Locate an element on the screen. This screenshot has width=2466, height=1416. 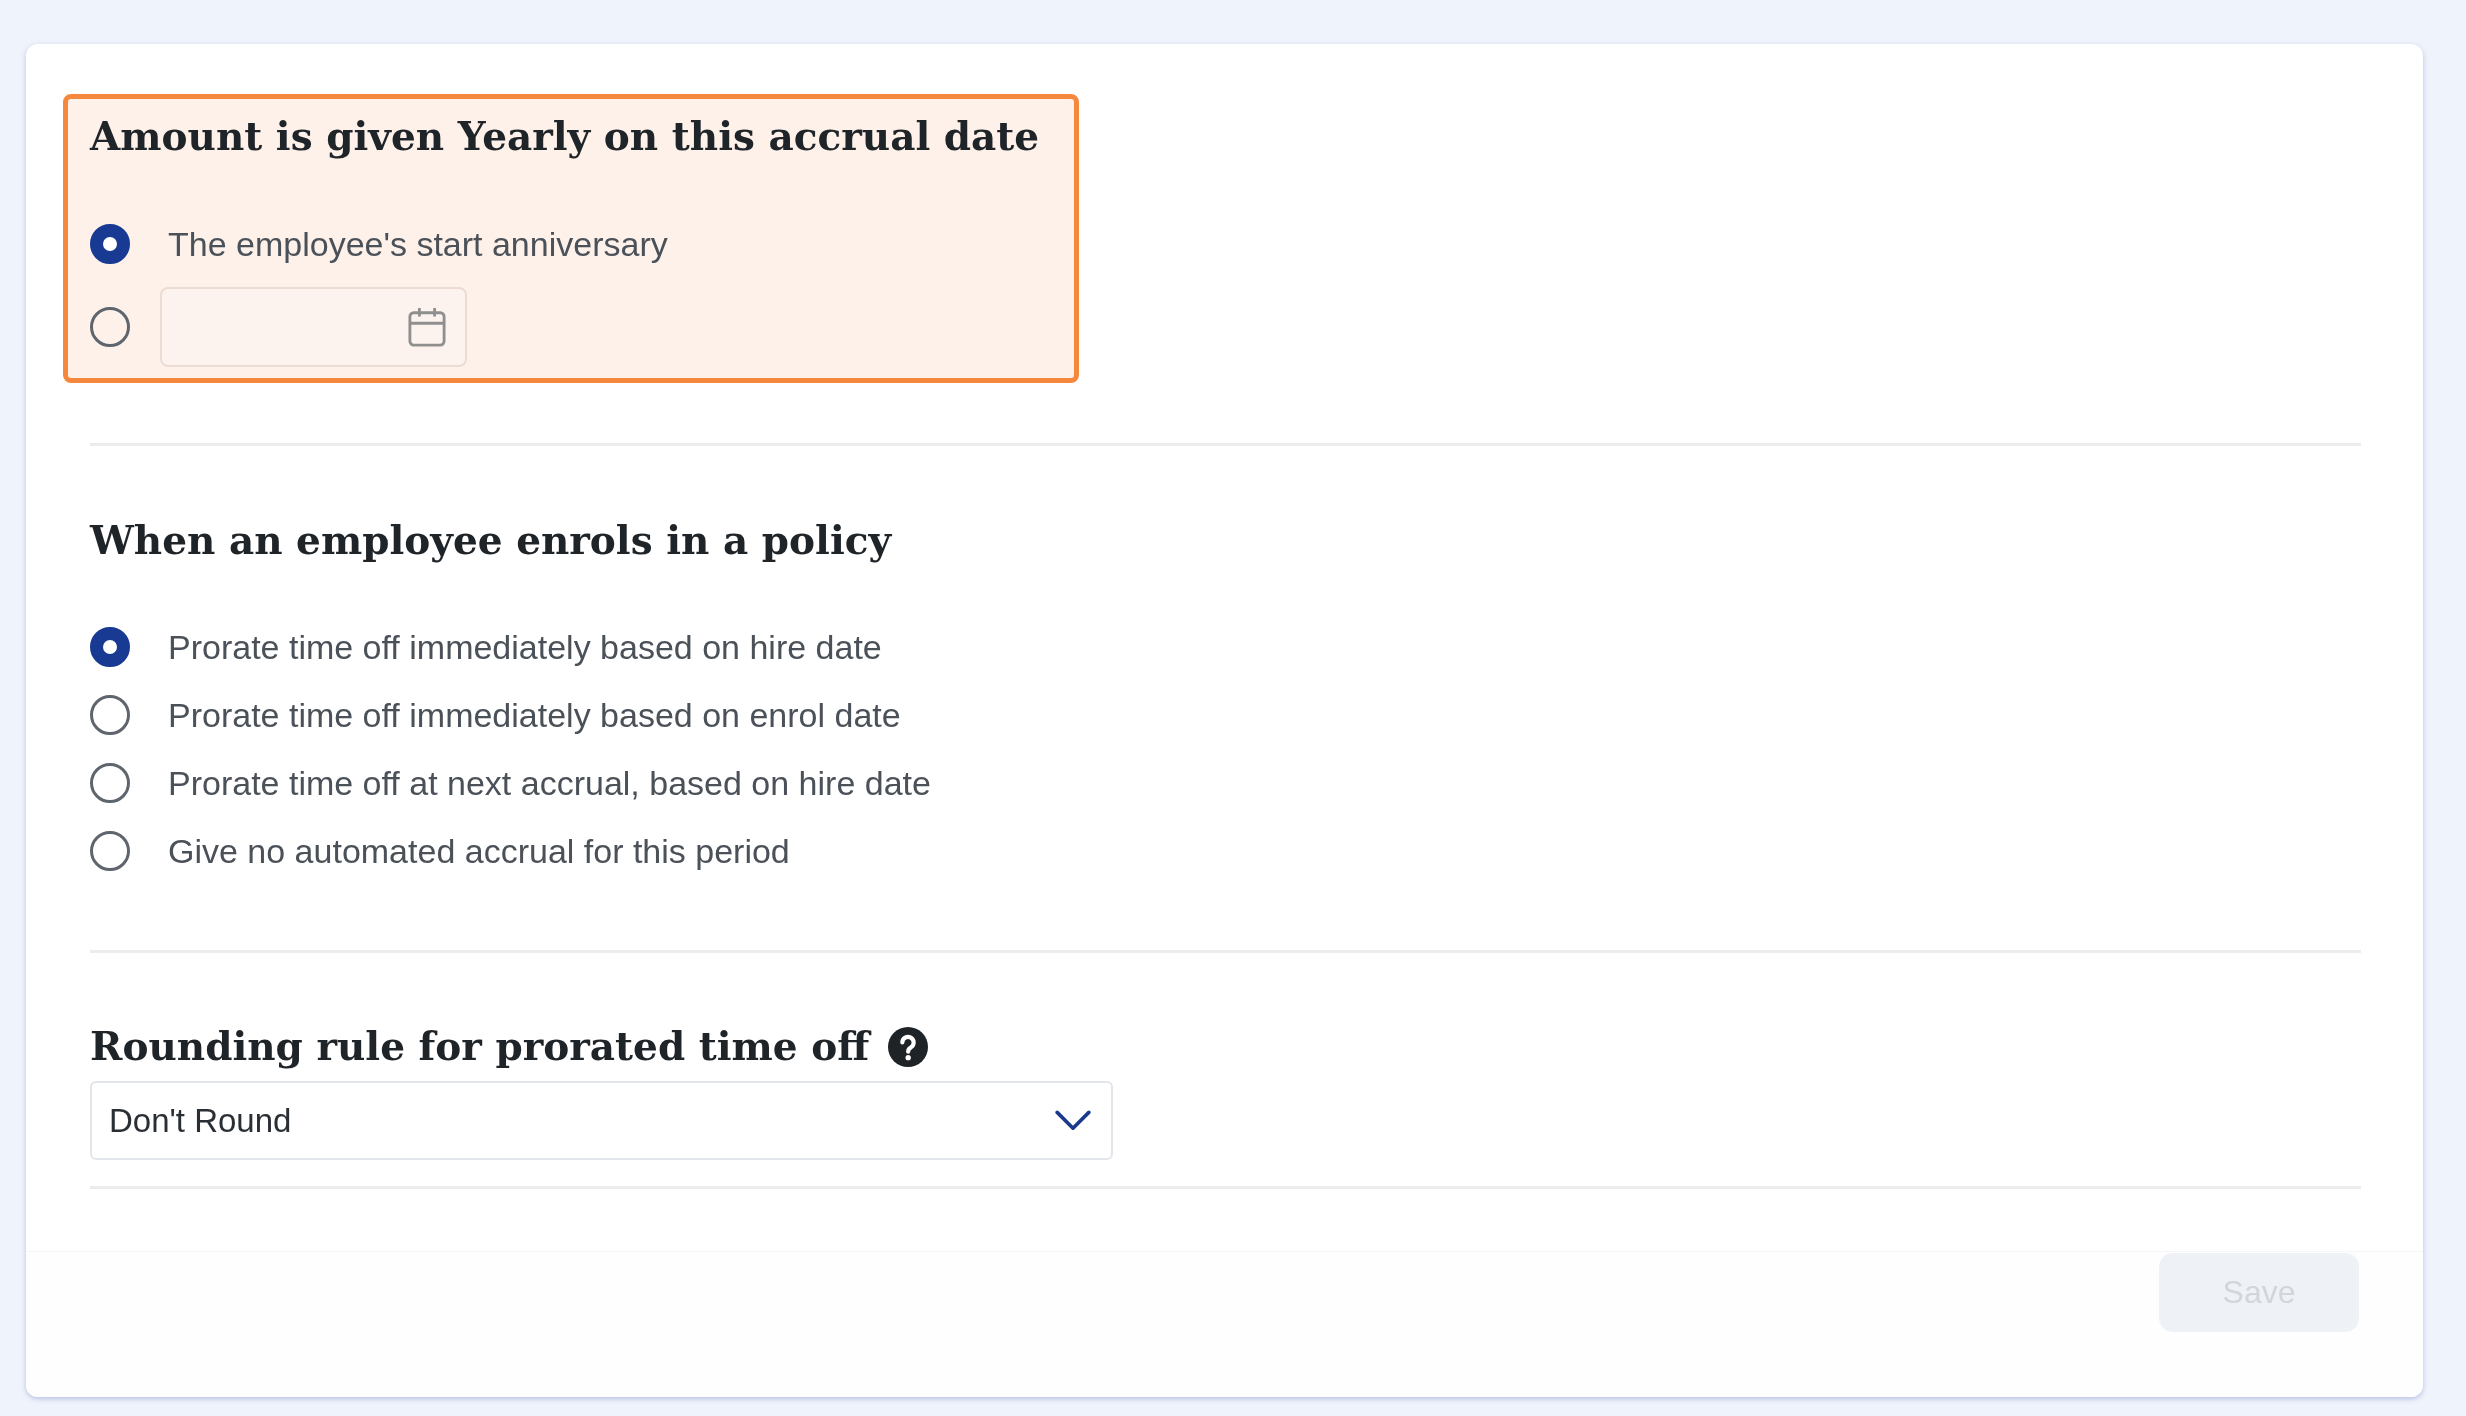
section-heading: Amount is given Yearly on this accrual date is located at coordinates (565, 136).